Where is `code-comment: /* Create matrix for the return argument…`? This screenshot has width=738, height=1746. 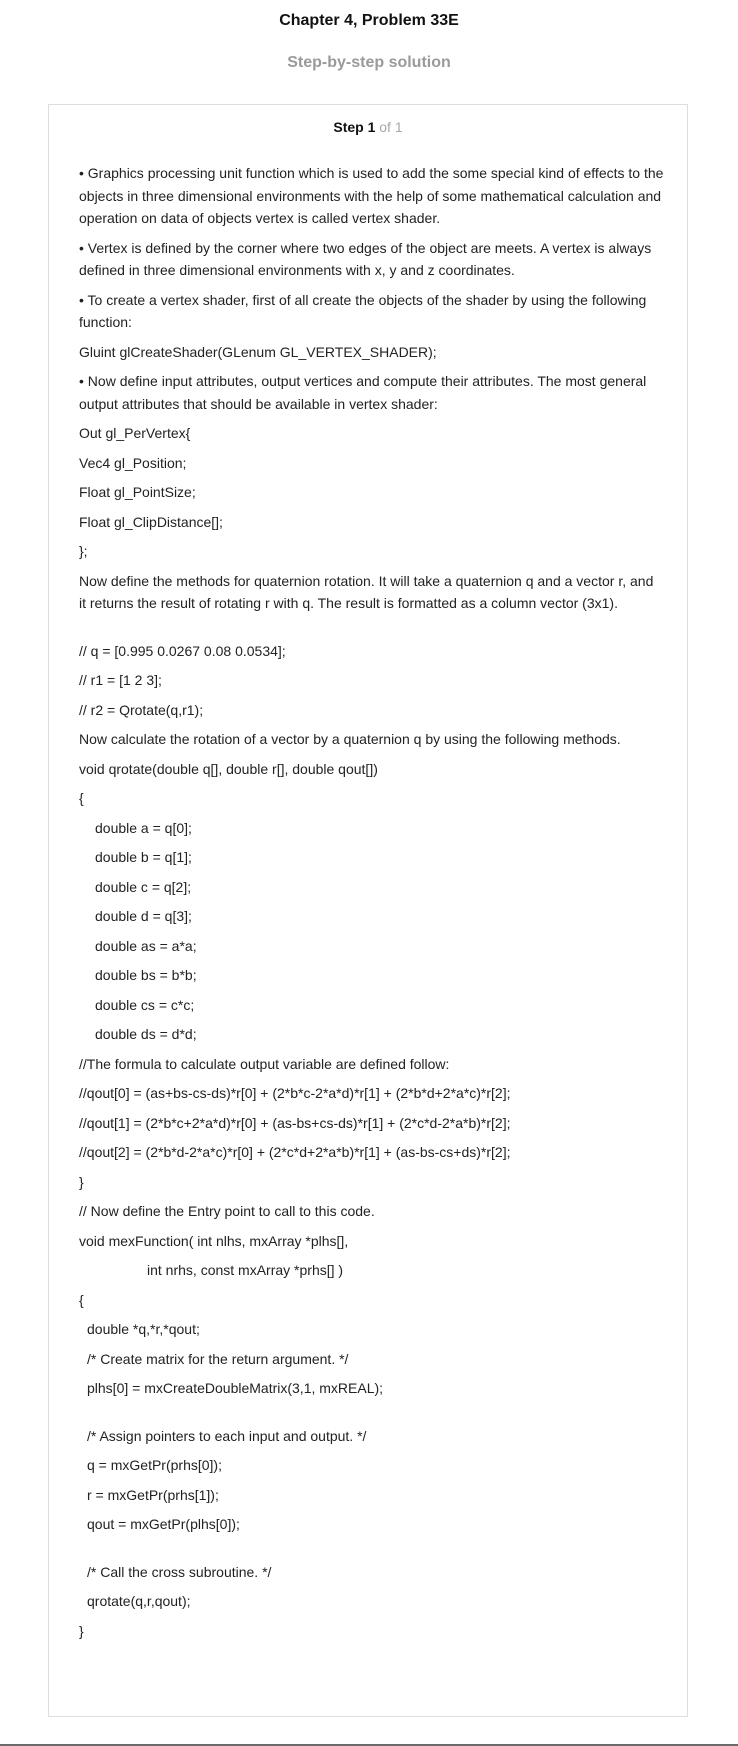
code-comment: /* Create matrix for the return argument… is located at coordinates (218, 1358).